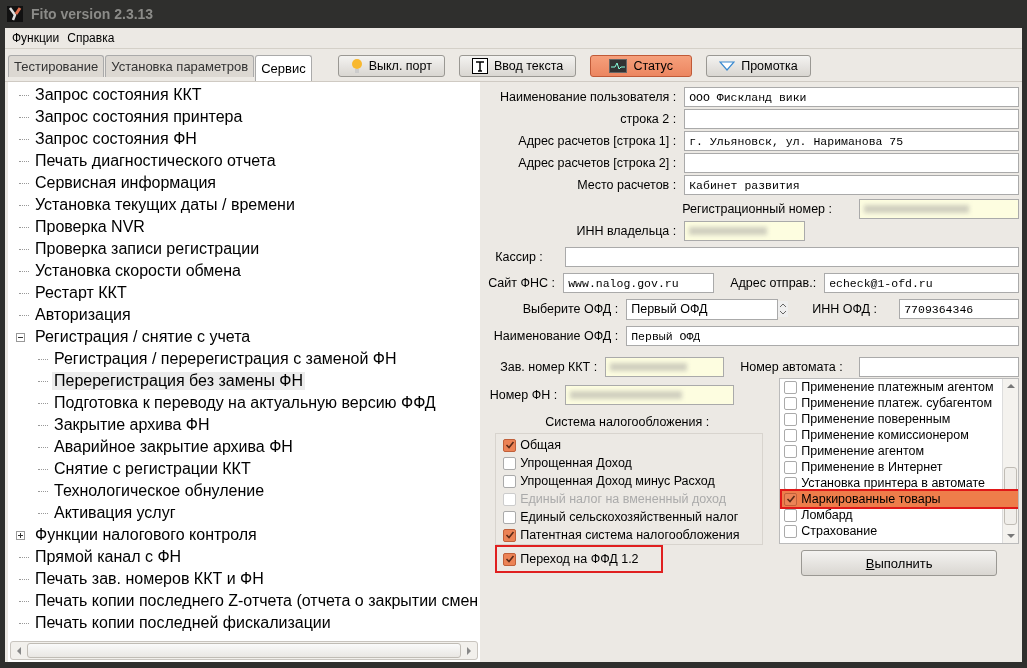 This screenshot has height=668, width=1027. What do you see at coordinates (727, 66) in the screenshot?
I see `down-triangle-icon` at bounding box center [727, 66].